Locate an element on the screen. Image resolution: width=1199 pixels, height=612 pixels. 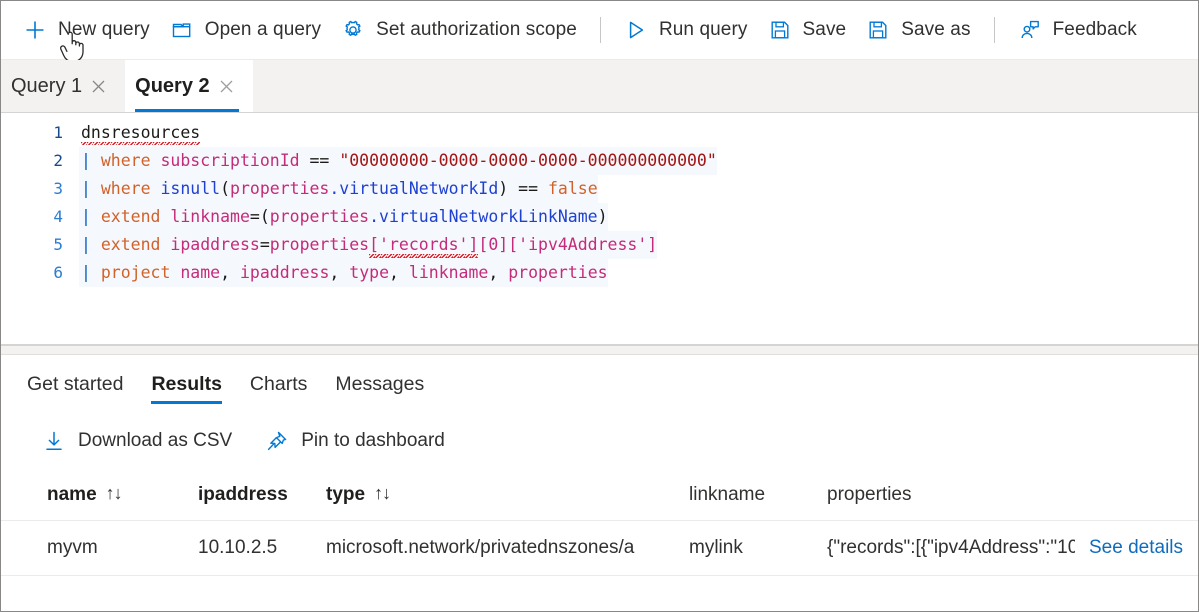
query-tab-query-2: Query 2 is located at coordinates (189, 86).